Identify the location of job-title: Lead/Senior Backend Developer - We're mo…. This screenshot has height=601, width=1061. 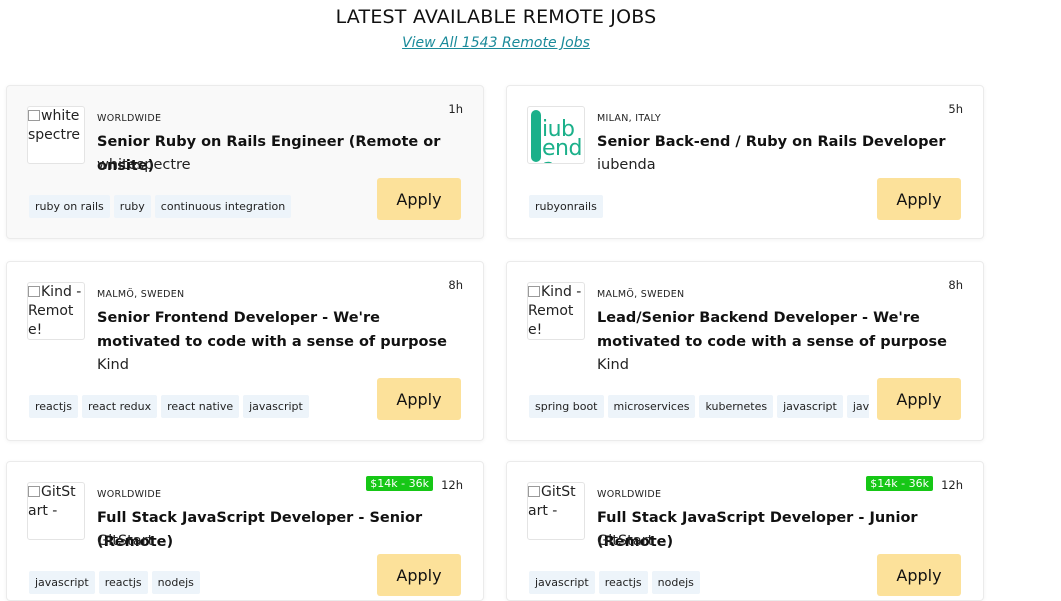
(782, 330).